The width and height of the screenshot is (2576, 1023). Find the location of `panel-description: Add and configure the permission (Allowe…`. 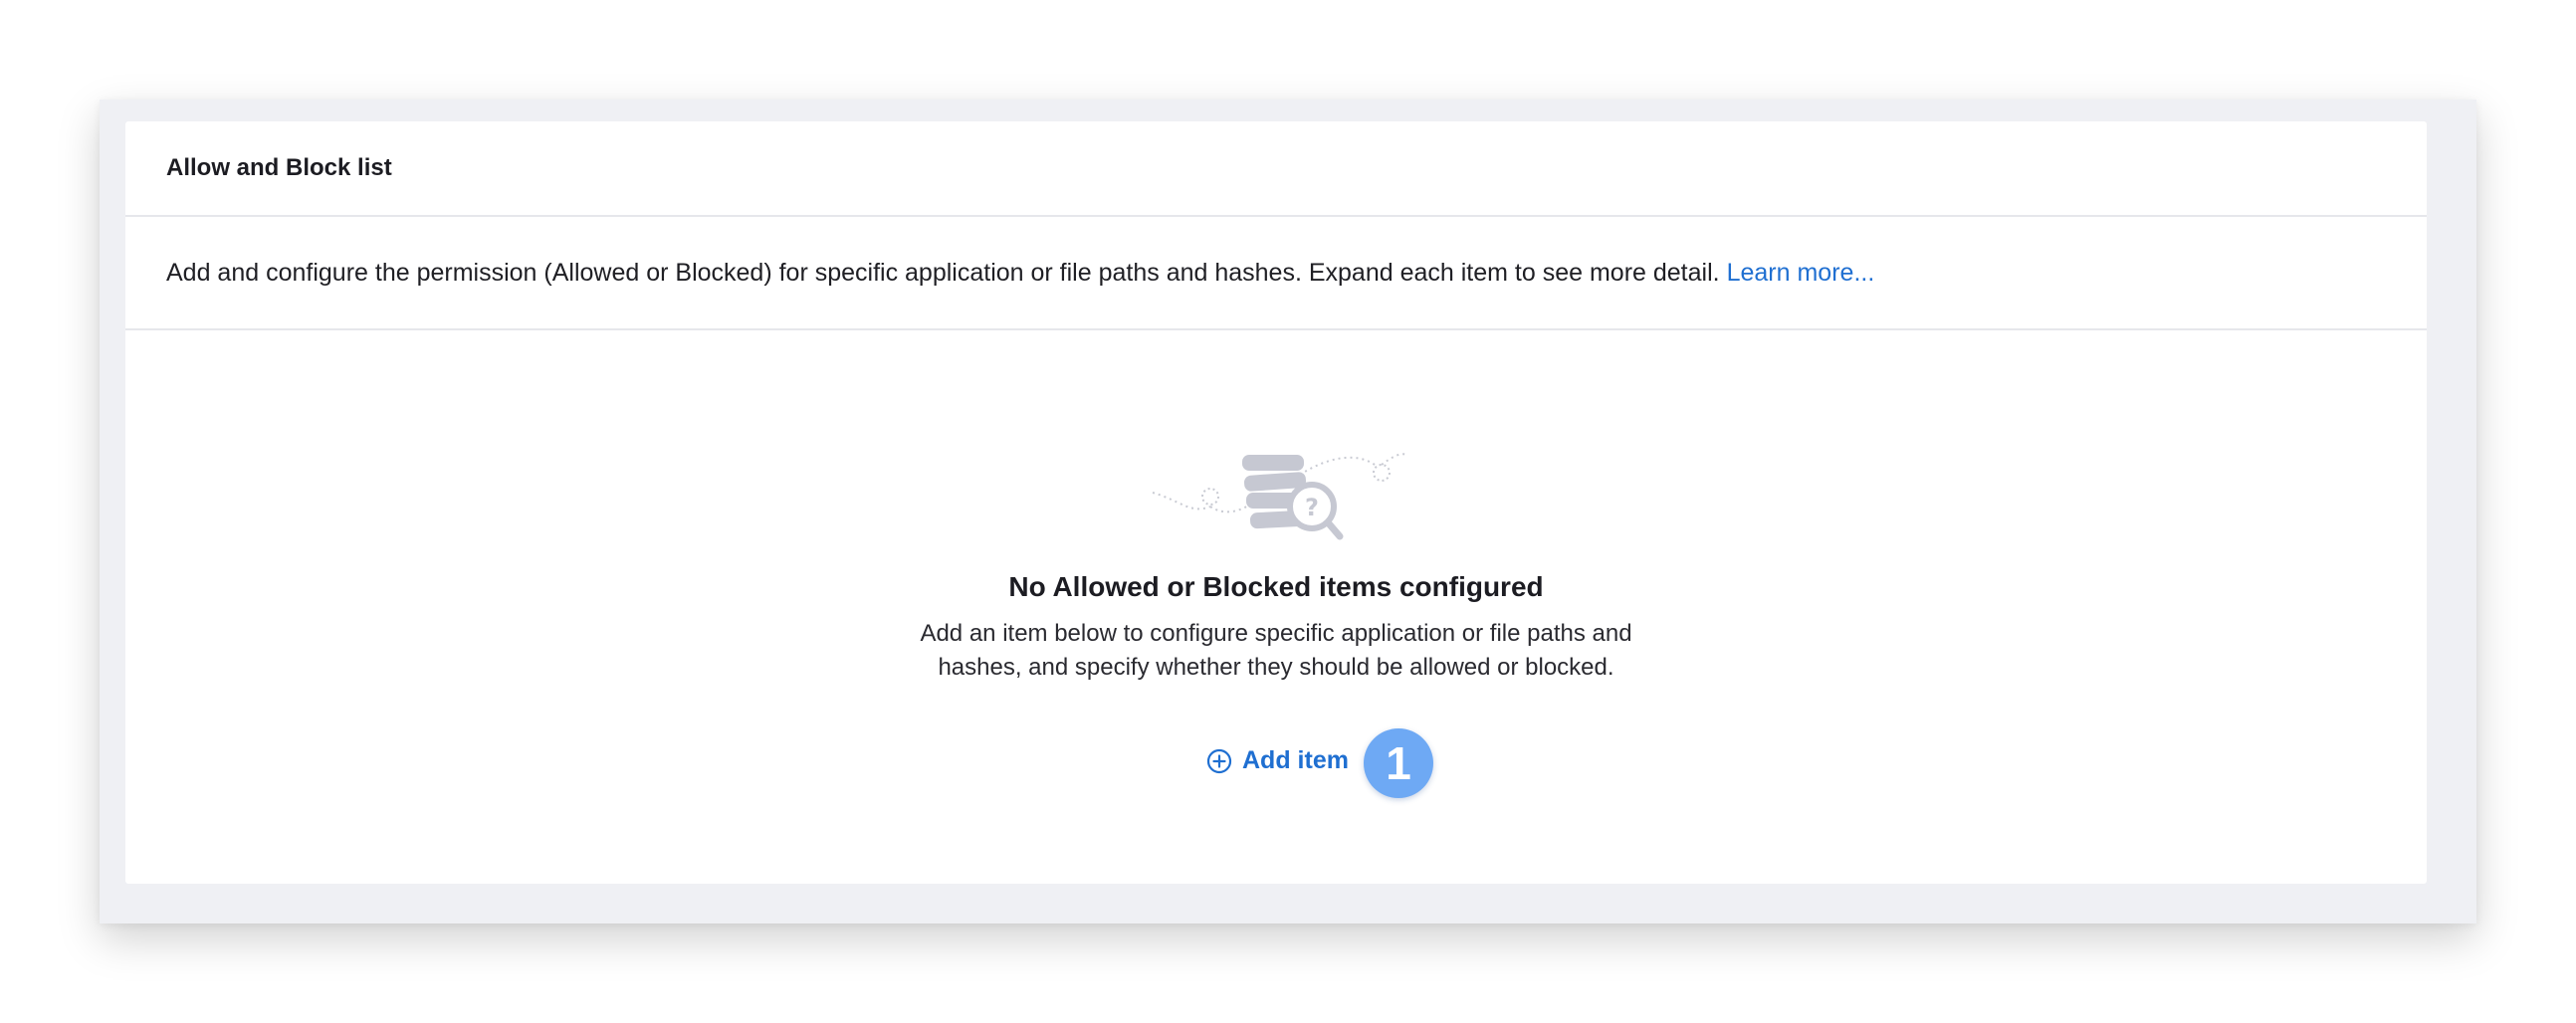

panel-description: Add and configure the permission (Allowe… is located at coordinates (1276, 273).